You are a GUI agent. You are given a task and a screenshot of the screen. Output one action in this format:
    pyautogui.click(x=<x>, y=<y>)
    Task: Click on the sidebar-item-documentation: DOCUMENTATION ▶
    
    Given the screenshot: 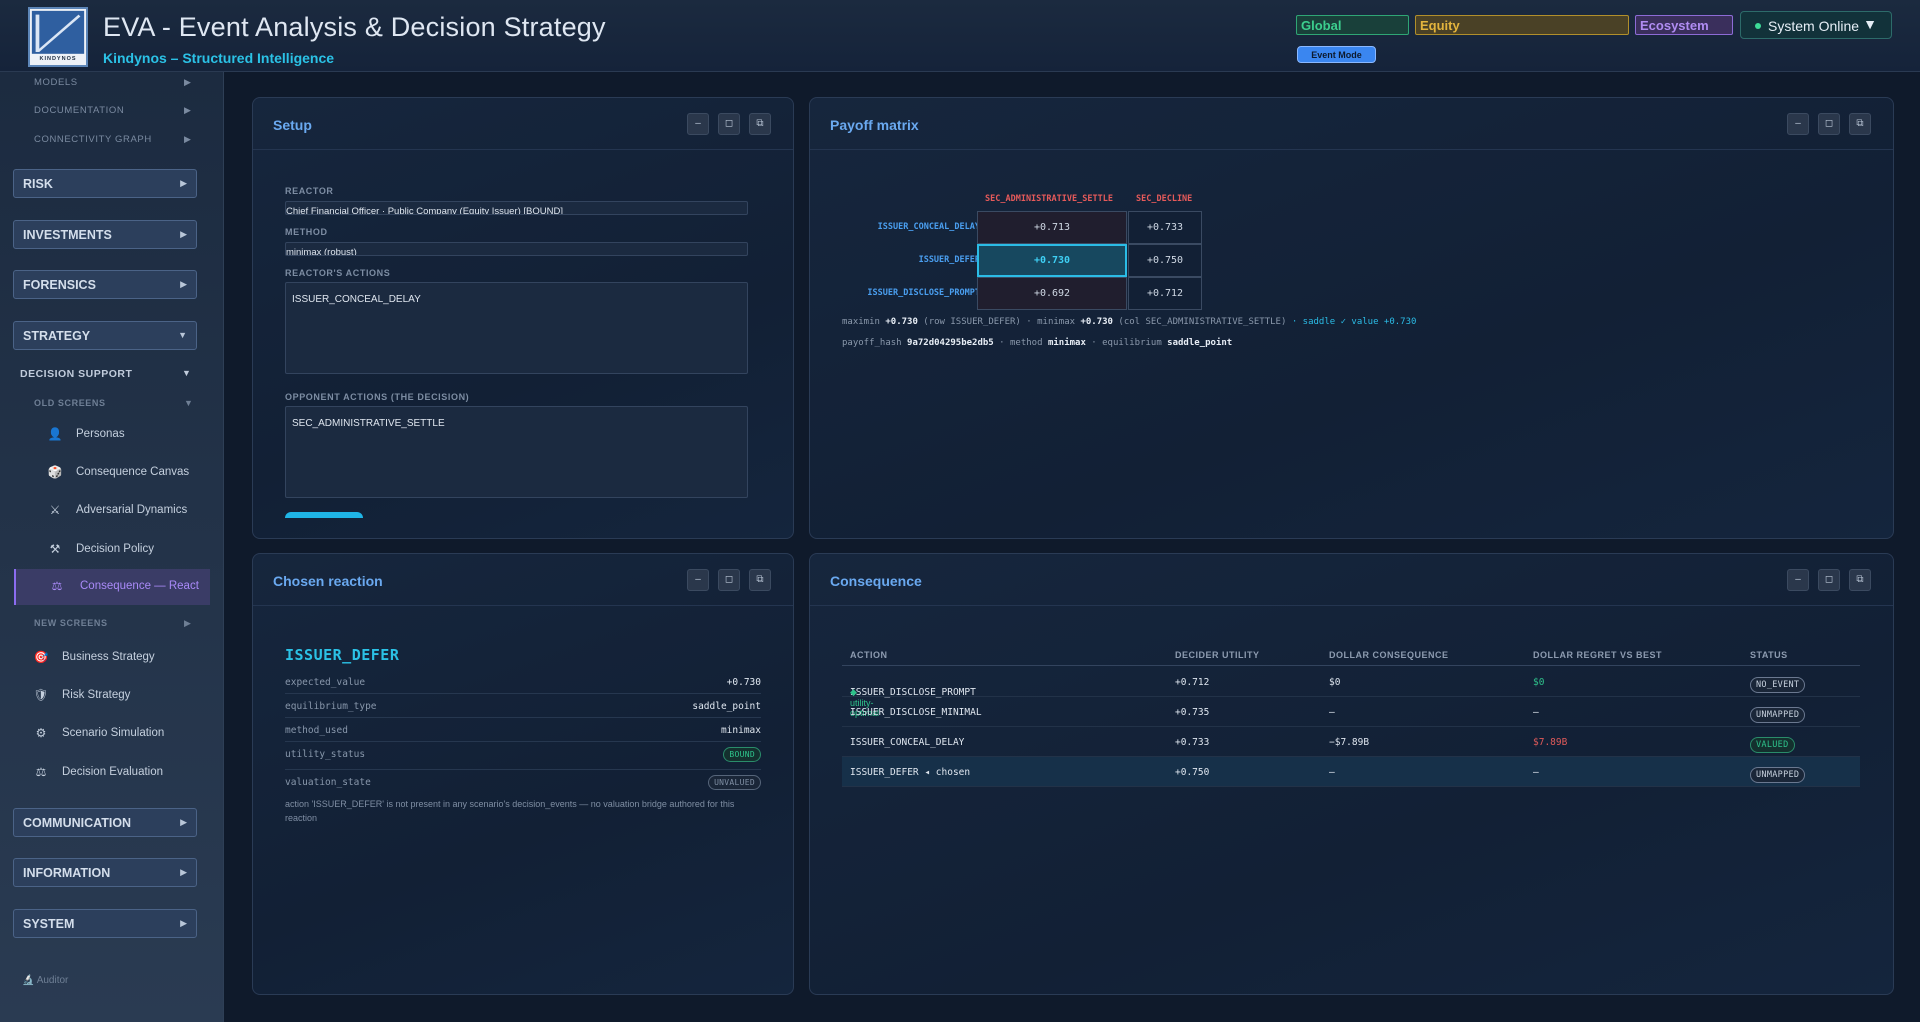 What is the action you would take?
    pyautogui.click(x=112, y=110)
    